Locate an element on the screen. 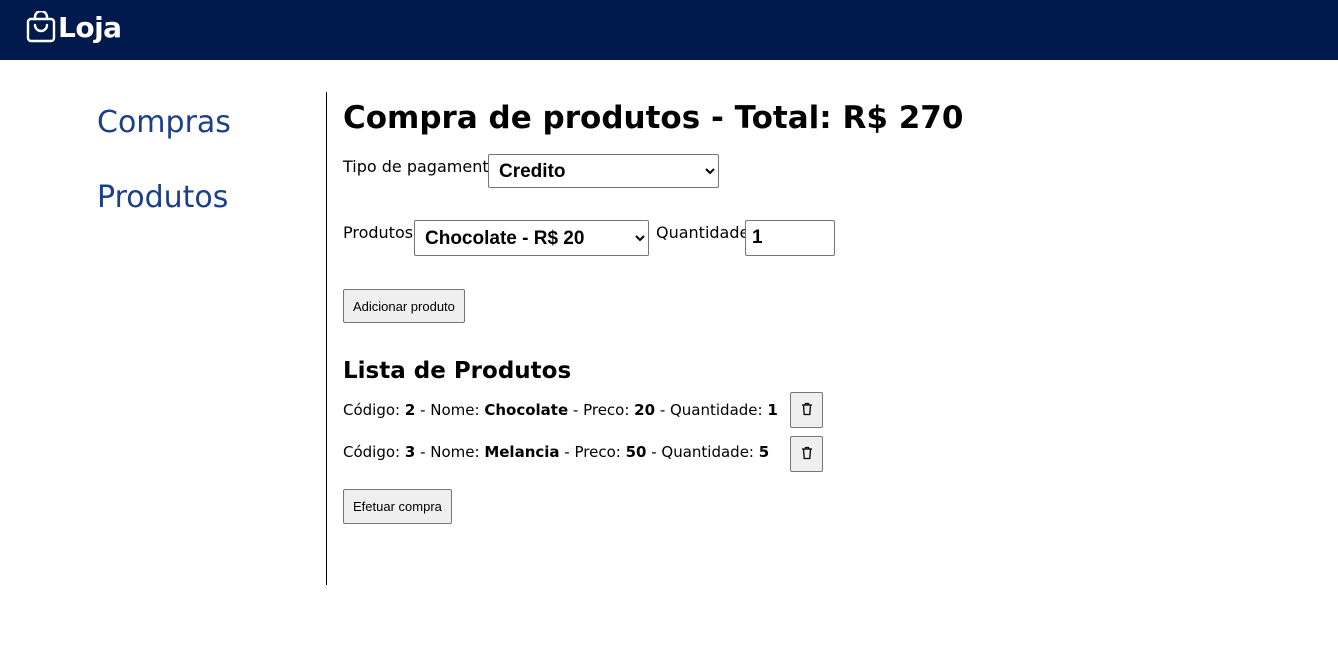  item-code: 2 is located at coordinates (410, 410).